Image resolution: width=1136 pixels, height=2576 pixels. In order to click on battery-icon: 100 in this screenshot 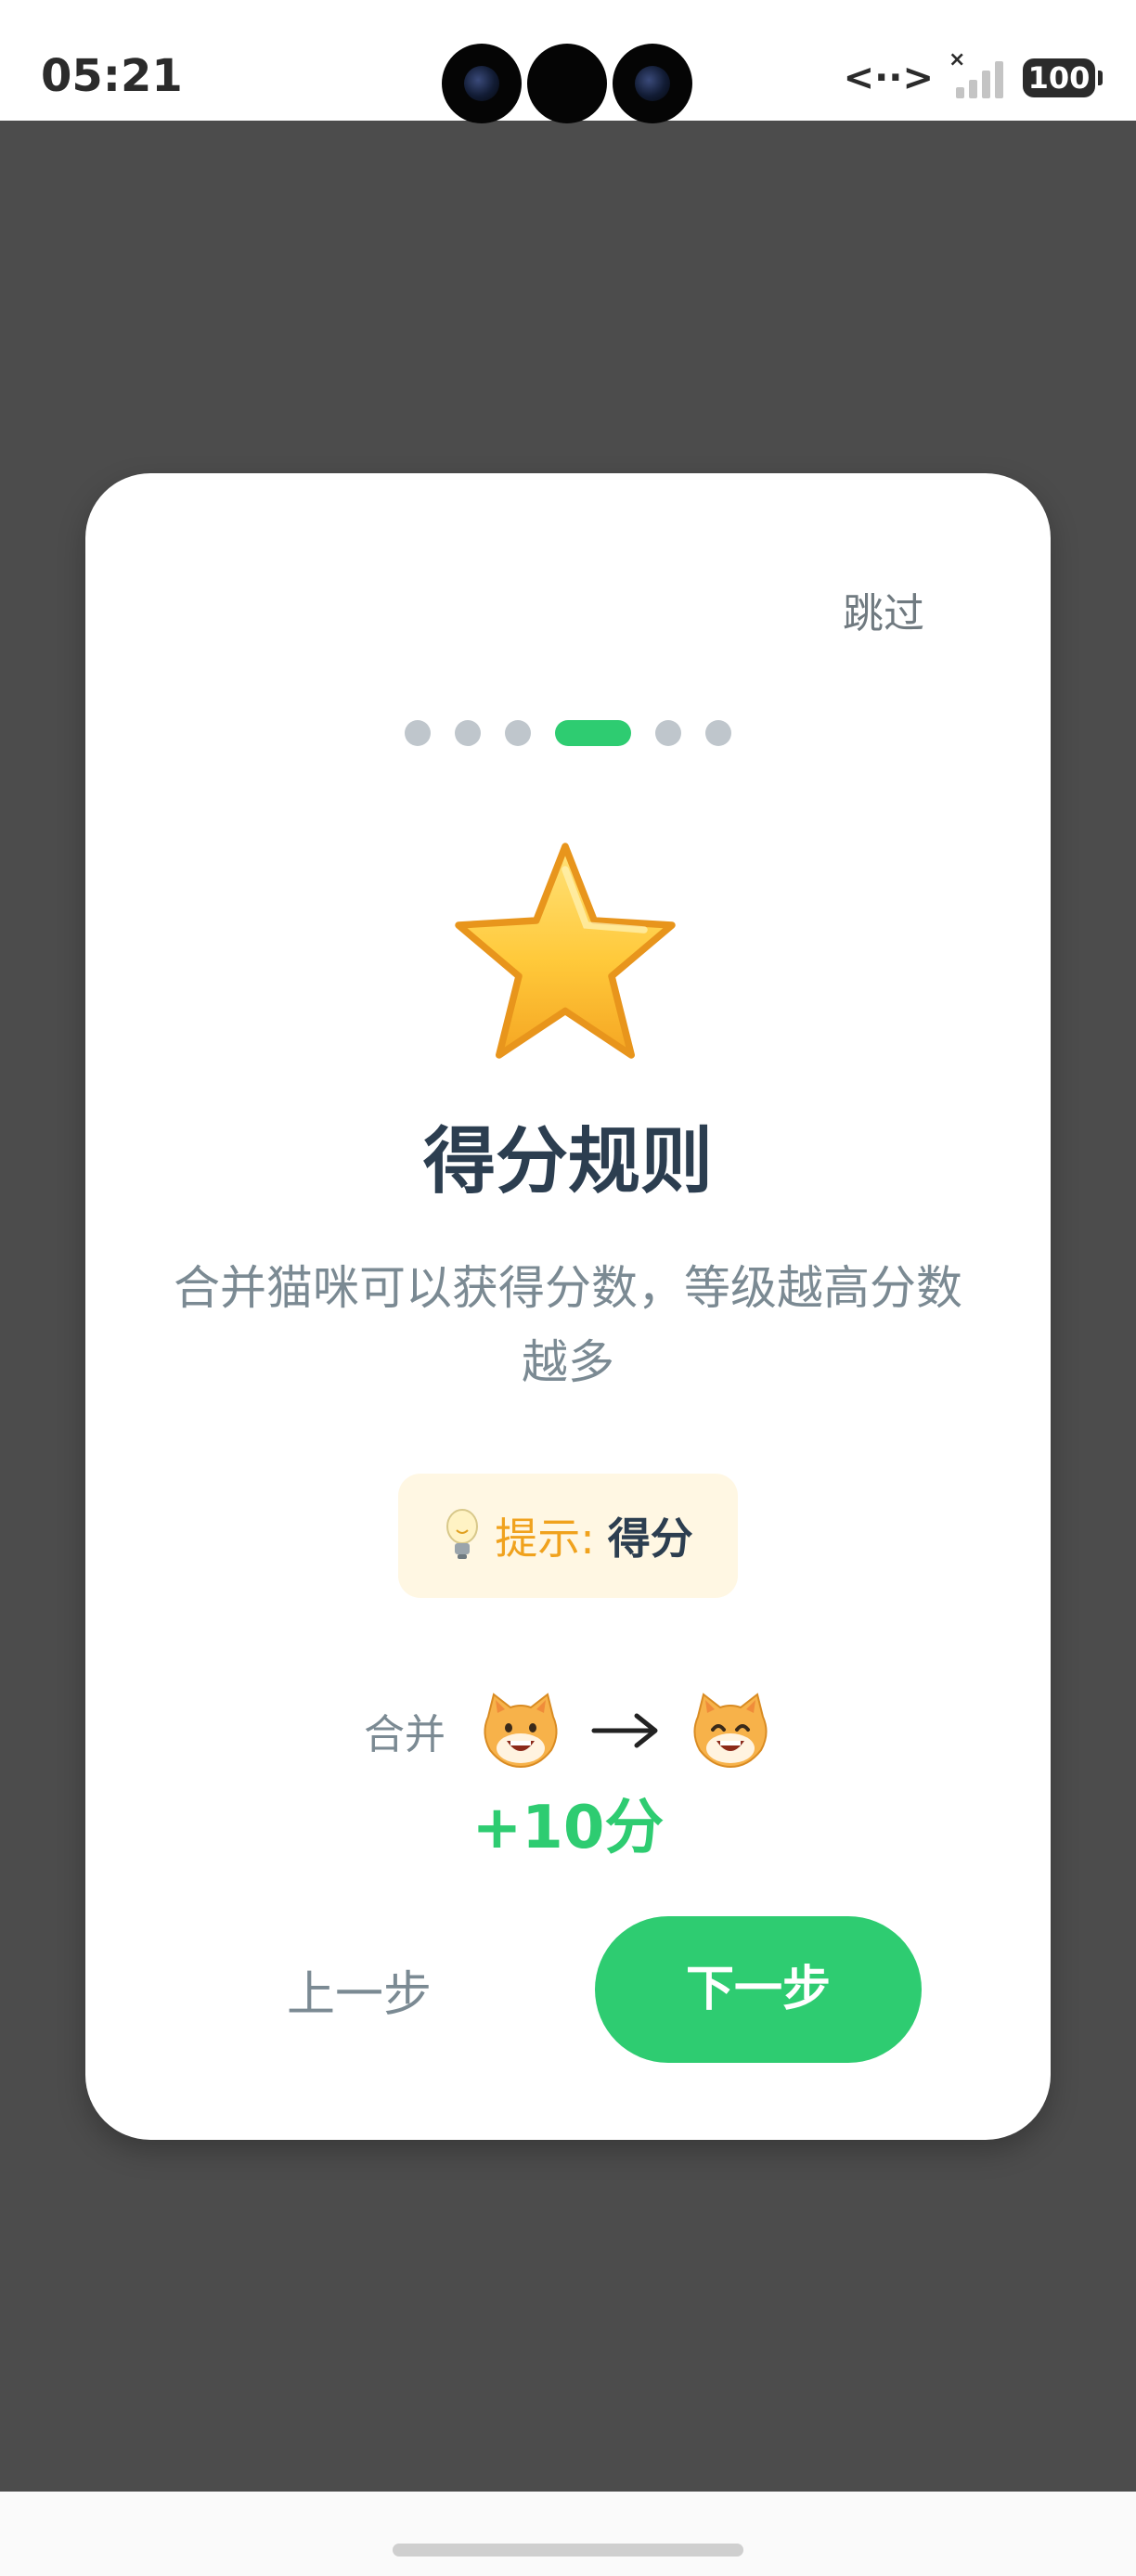, I will do `click(1063, 77)`.